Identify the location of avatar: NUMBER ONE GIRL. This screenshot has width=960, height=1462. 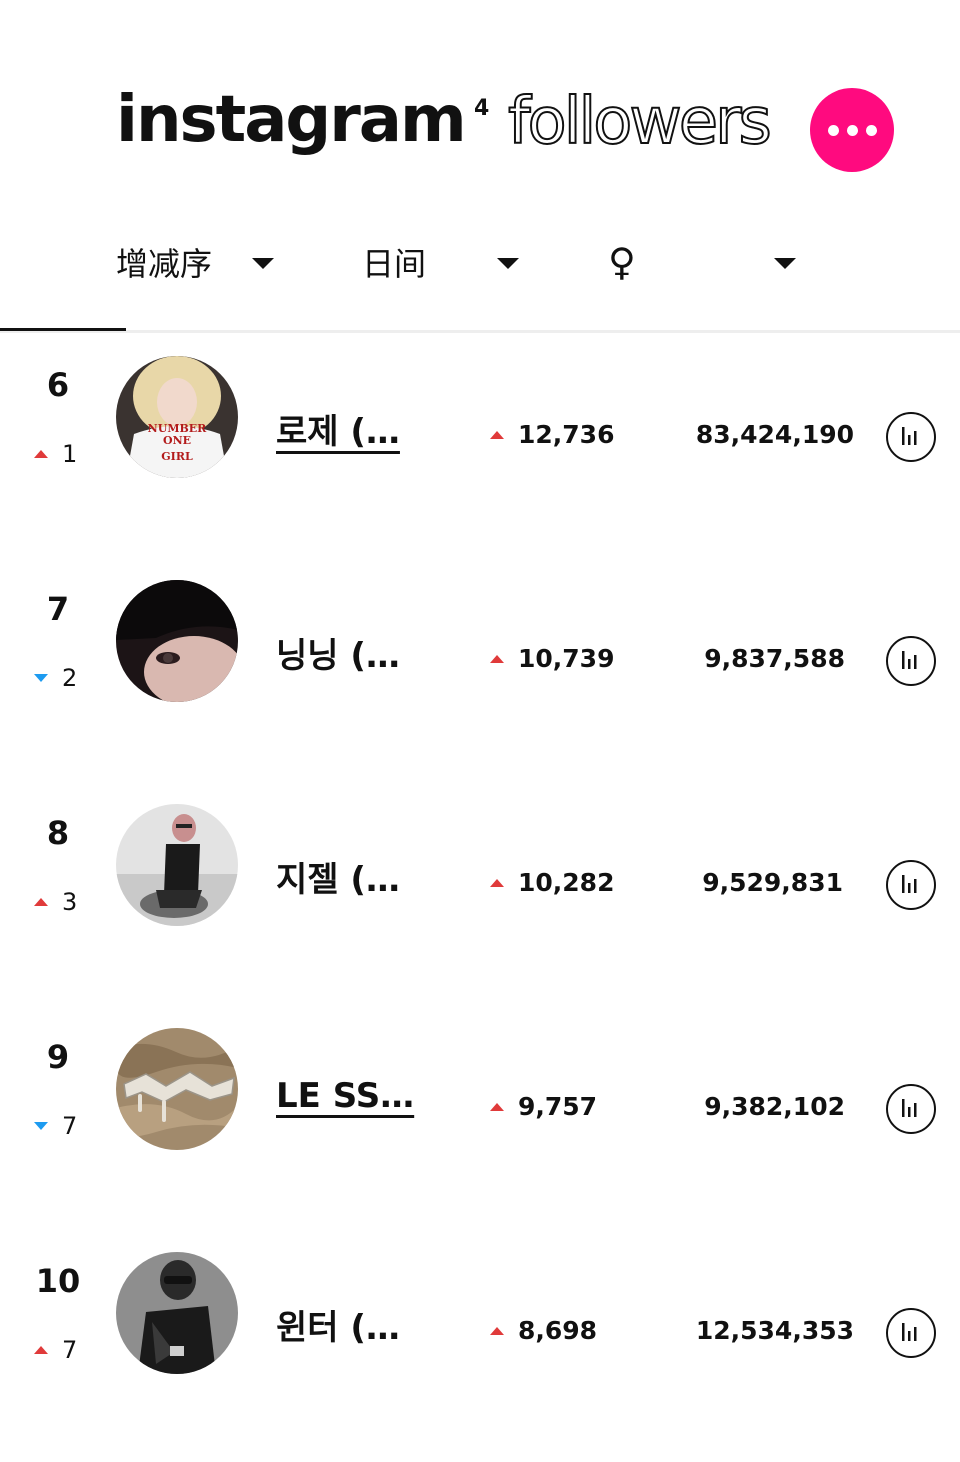
(177, 417).